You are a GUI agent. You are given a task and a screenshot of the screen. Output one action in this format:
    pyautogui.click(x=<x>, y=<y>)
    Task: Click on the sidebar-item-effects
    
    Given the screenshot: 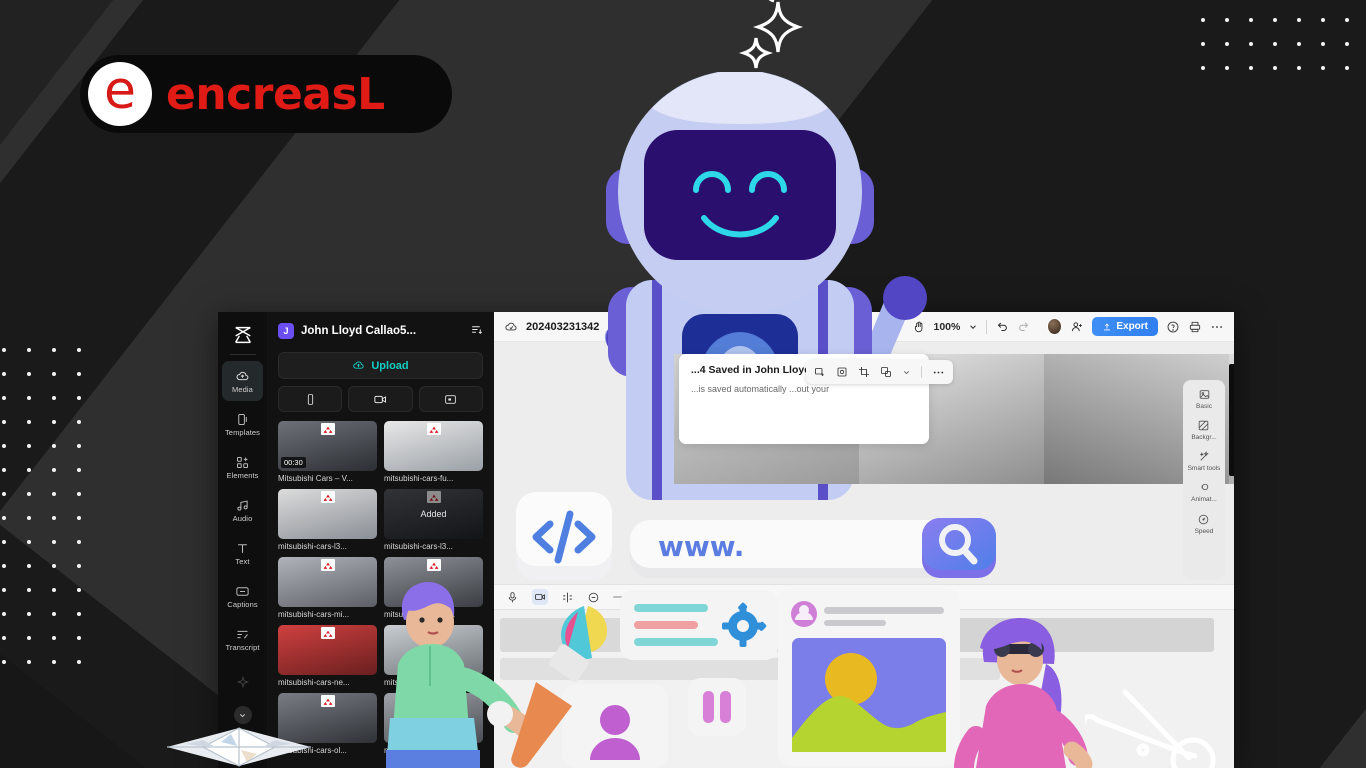 What is the action you would take?
    pyautogui.click(x=242, y=682)
    